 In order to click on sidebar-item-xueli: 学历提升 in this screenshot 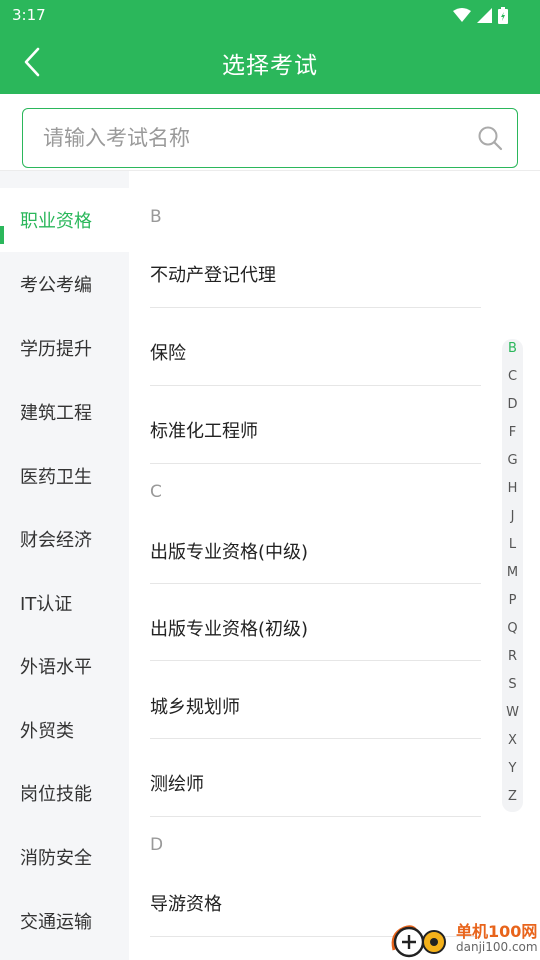, I will do `click(64, 348)`.